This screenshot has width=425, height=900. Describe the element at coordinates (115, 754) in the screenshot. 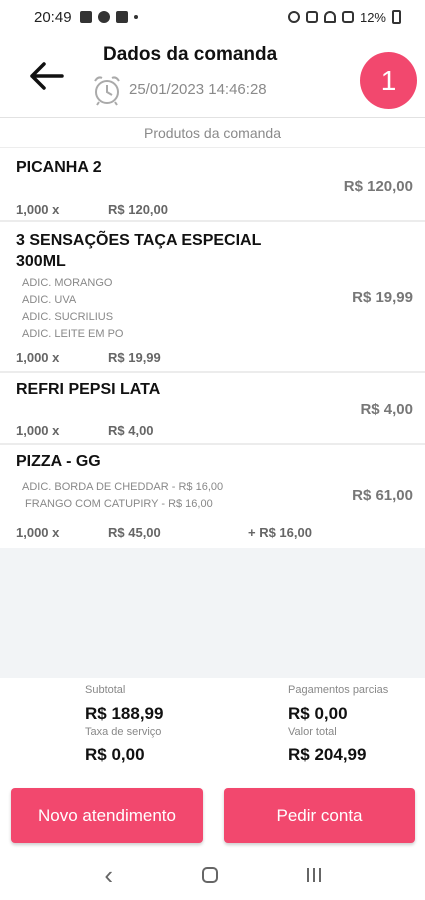

I see `service-fee-value: R$ 0,00` at that location.